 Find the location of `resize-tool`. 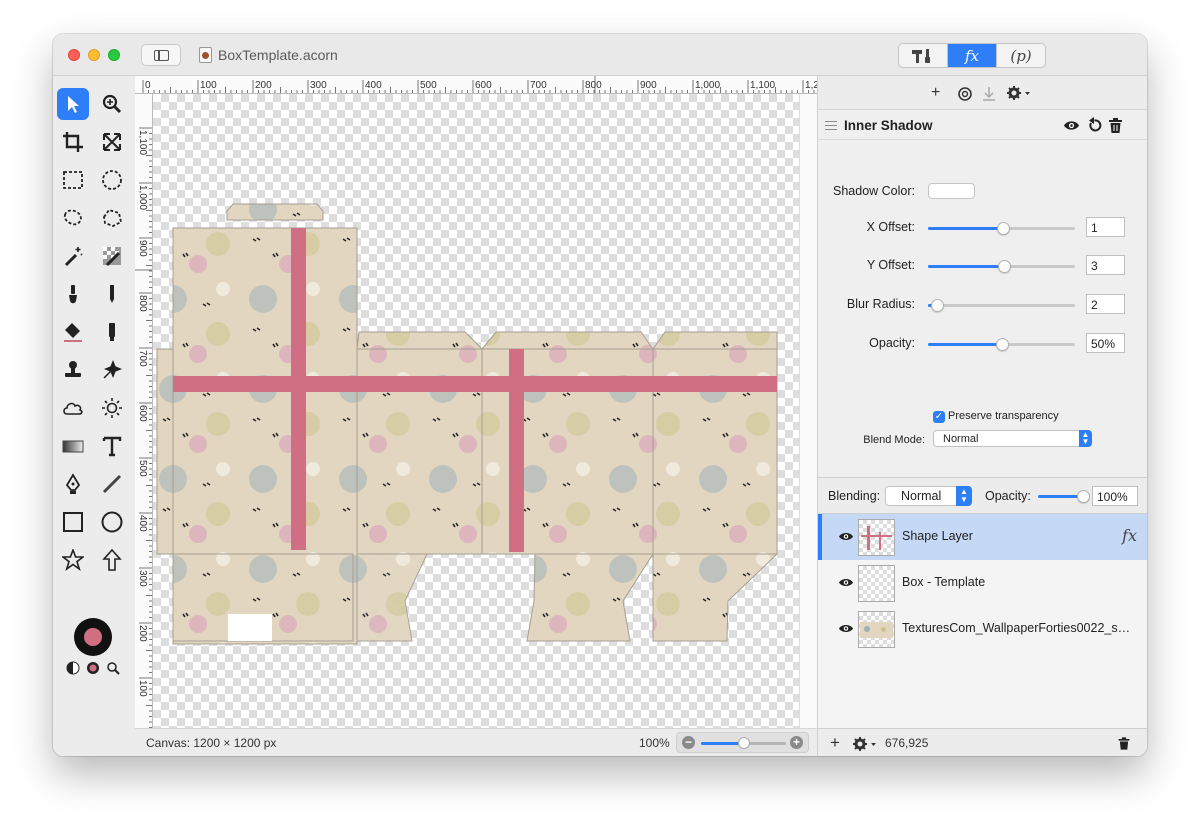

resize-tool is located at coordinates (112, 142).